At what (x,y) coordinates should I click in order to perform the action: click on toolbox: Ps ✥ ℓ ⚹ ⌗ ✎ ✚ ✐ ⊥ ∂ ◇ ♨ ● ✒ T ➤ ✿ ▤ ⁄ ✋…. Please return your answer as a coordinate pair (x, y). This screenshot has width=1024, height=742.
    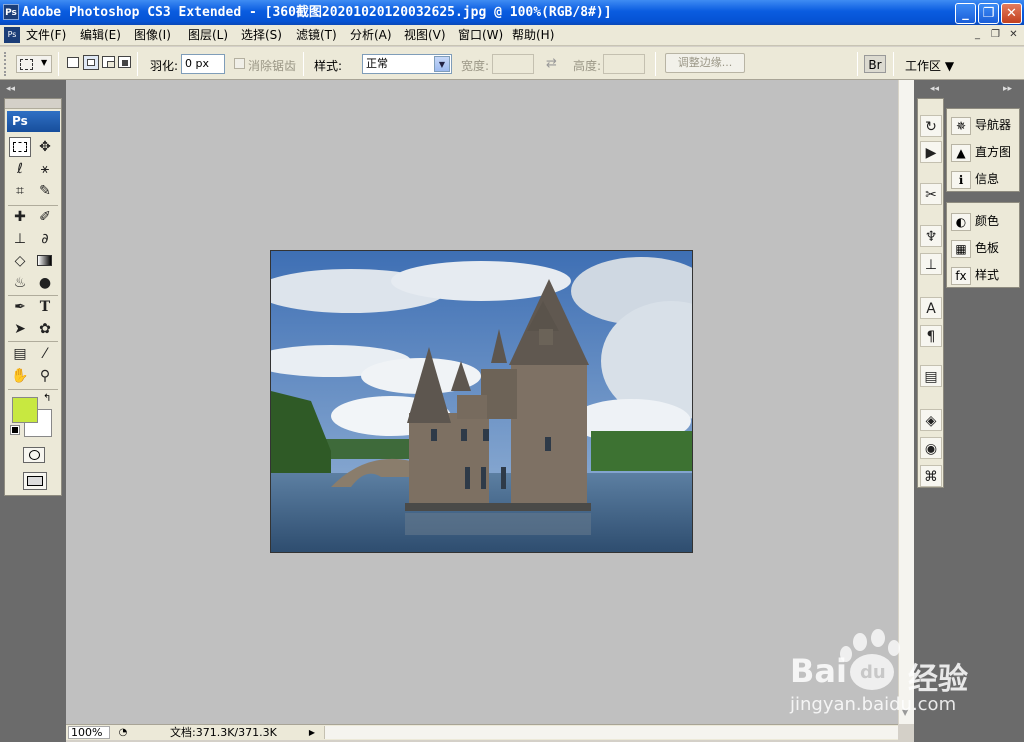
    Looking at the image, I should click on (33, 297).